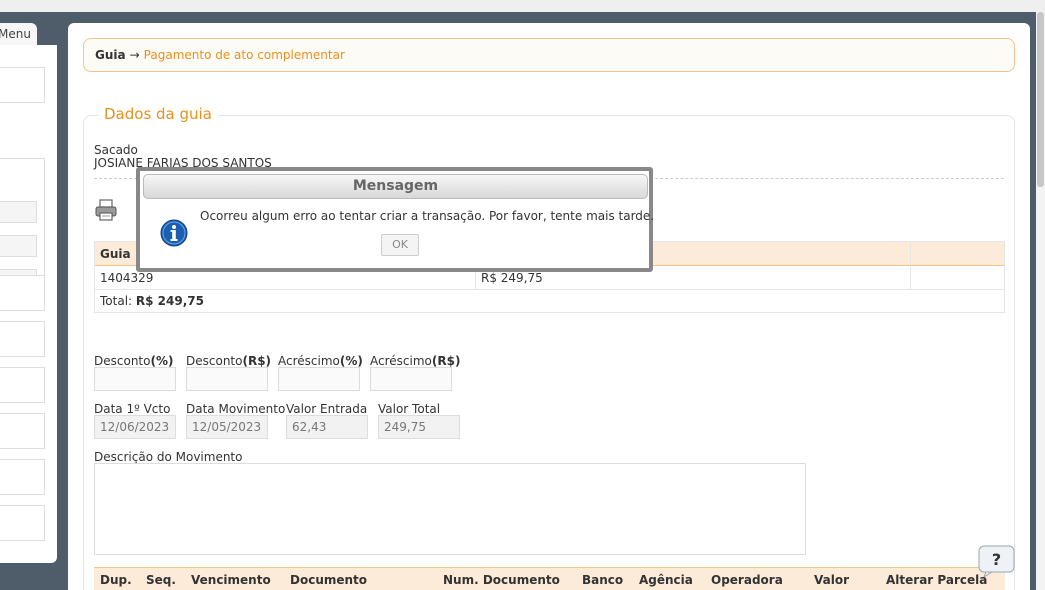 This screenshot has width=1045, height=590. What do you see at coordinates (327, 427) in the screenshot?
I see `valor-entrada-input: 62,43` at bounding box center [327, 427].